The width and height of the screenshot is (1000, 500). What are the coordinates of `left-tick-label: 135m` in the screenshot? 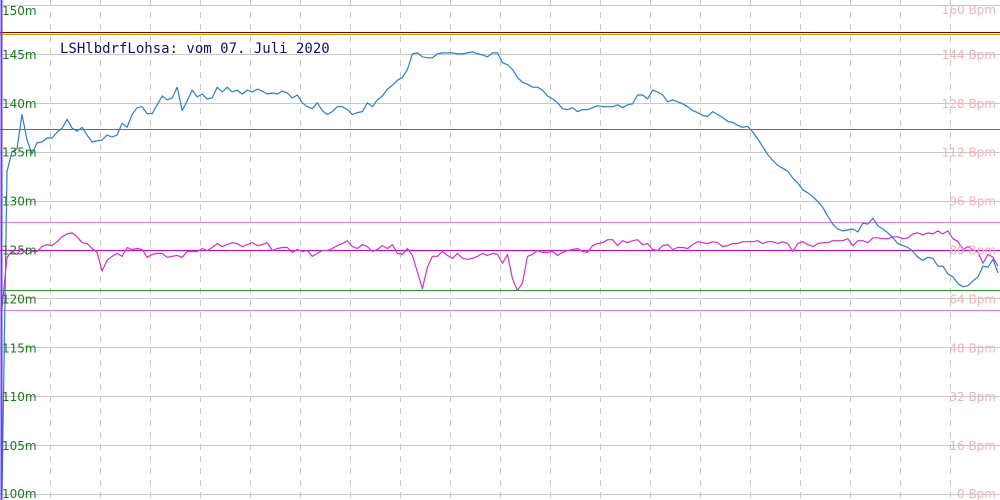 It's located at (19, 153).